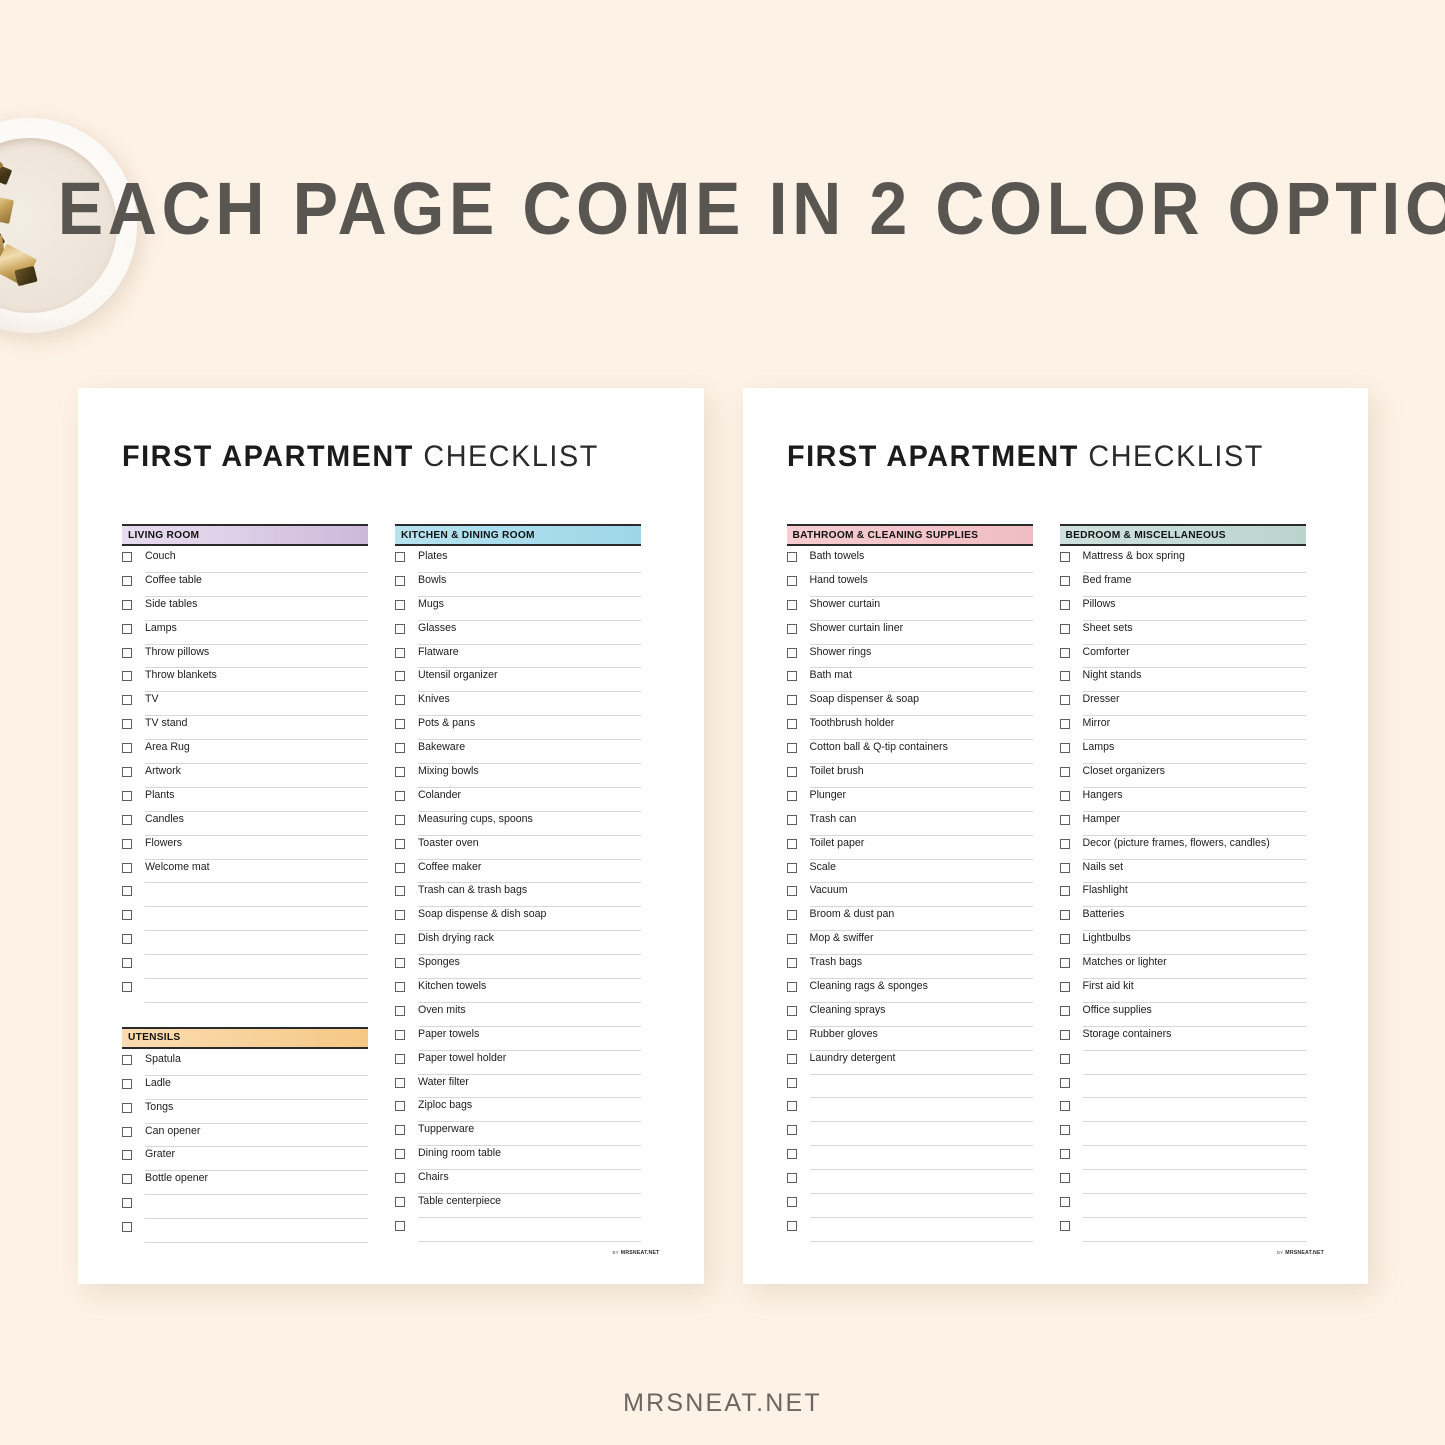 The image size is (1445, 1445). What do you see at coordinates (1182, 728) in the screenshot?
I see `checklist-row: Mirror` at bounding box center [1182, 728].